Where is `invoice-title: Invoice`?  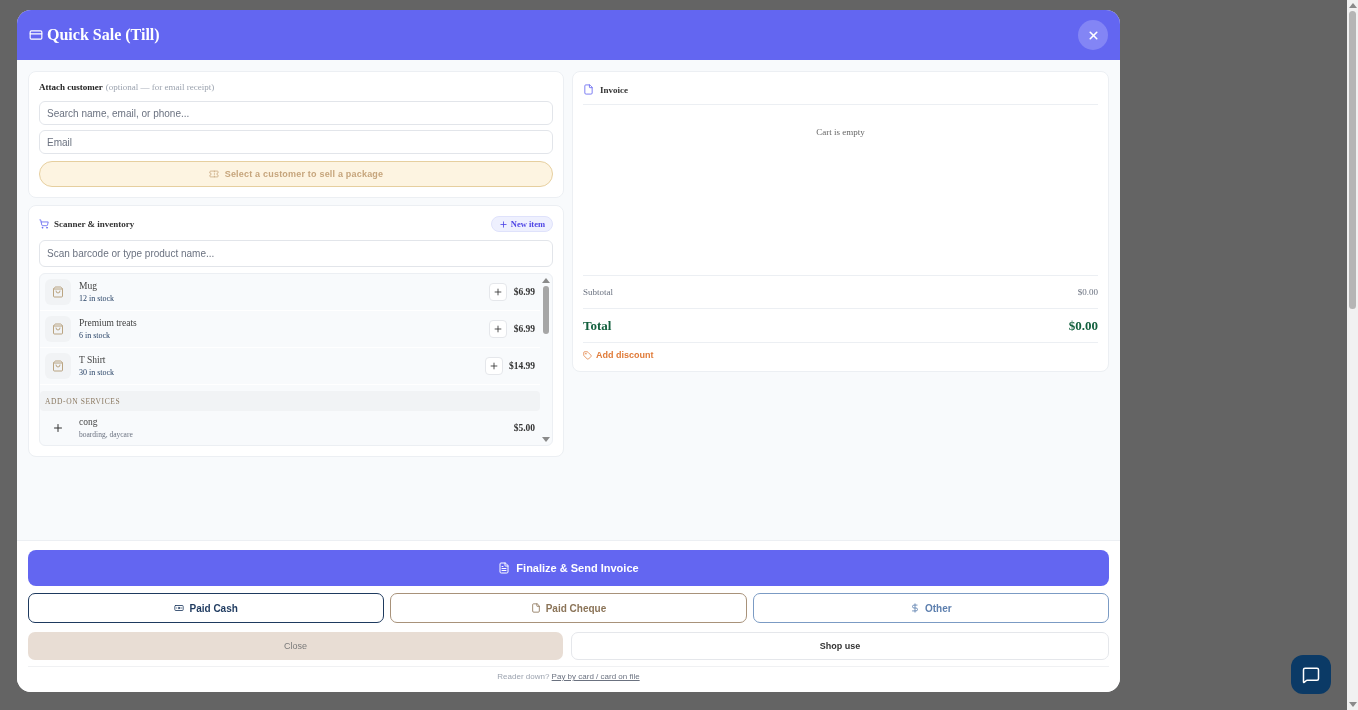
invoice-title: Invoice is located at coordinates (614, 89).